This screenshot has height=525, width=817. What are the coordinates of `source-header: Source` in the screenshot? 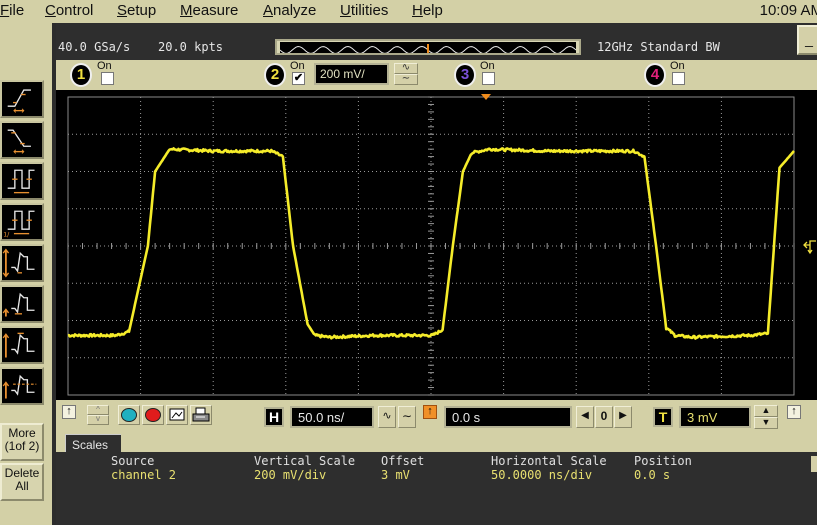 It's located at (133, 461).